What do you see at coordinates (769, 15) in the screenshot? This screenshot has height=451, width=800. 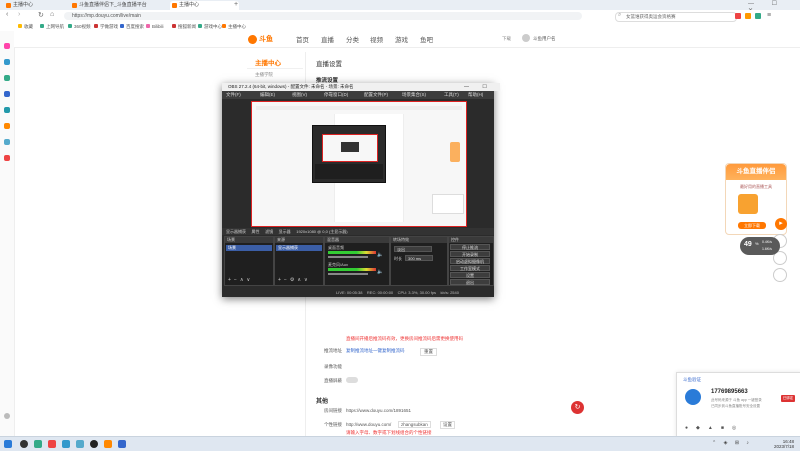 I see `menu-icon: ≡` at bounding box center [769, 15].